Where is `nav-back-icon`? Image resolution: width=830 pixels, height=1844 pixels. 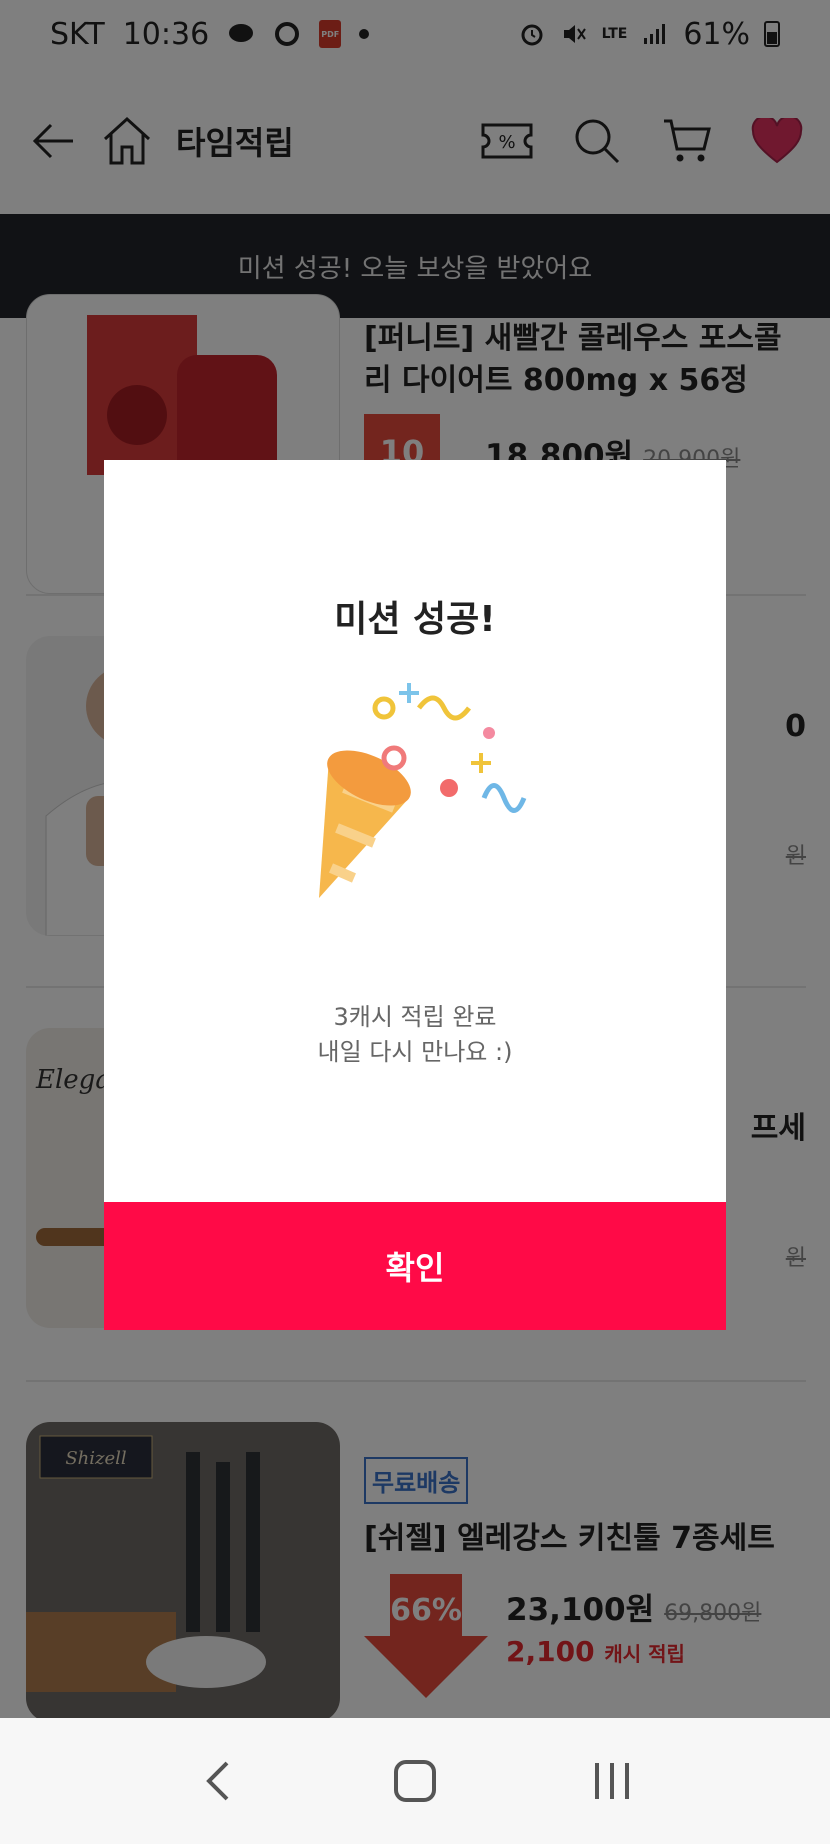 nav-back-icon is located at coordinates (217, 1781).